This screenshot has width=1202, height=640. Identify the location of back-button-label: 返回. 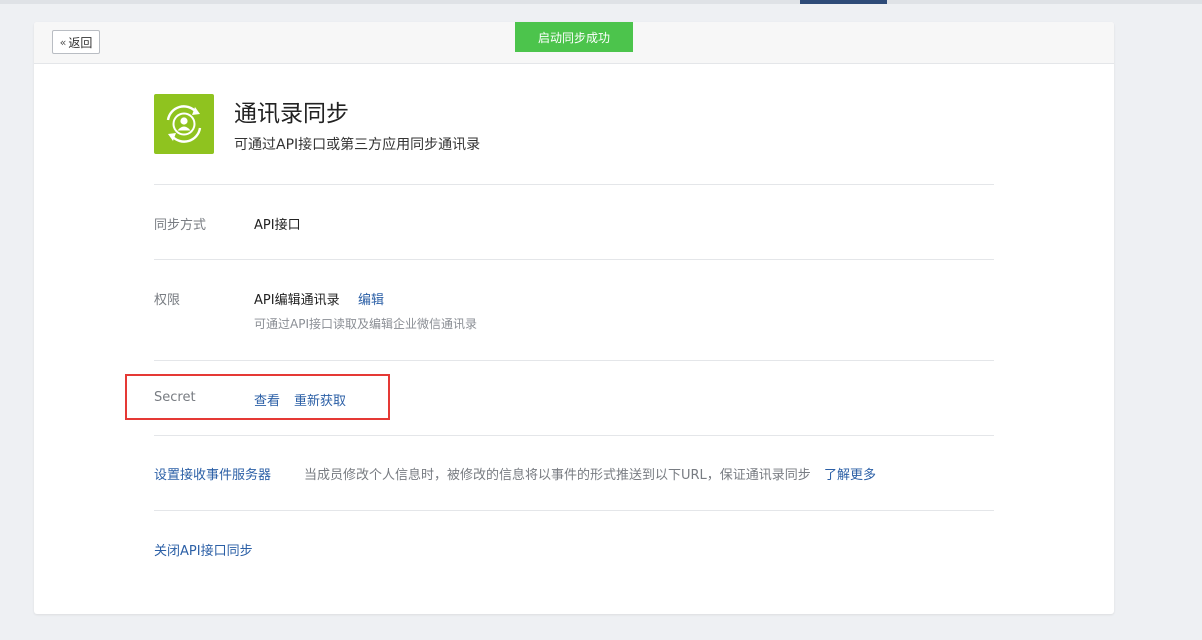
(80, 42).